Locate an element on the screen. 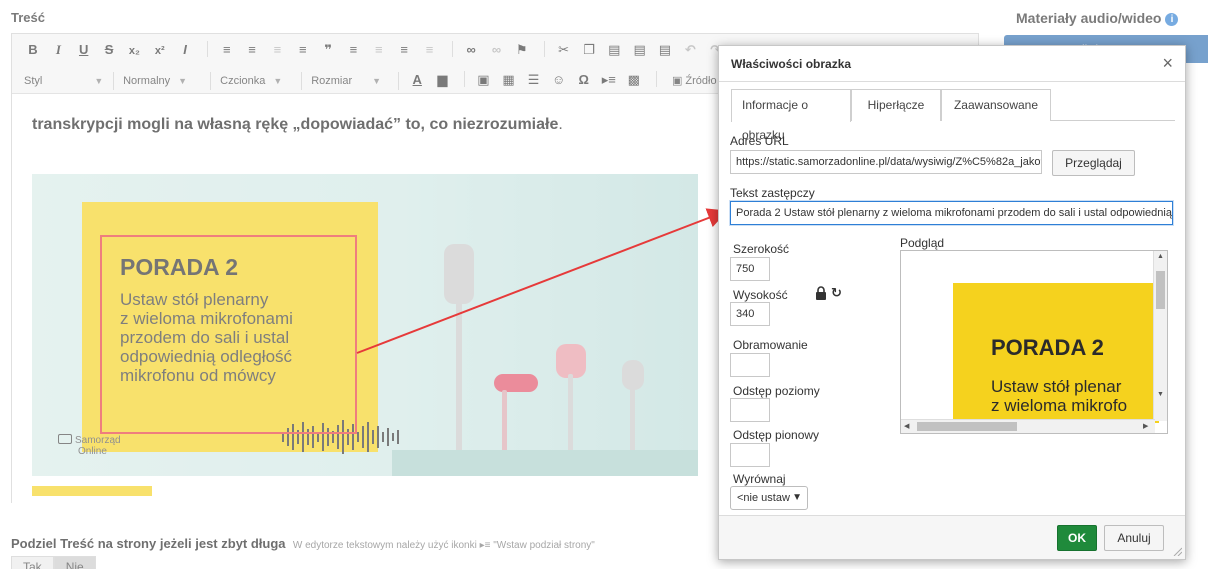 The width and height of the screenshot is (1208, 569). source-icon: ▣ is located at coordinates (677, 81).